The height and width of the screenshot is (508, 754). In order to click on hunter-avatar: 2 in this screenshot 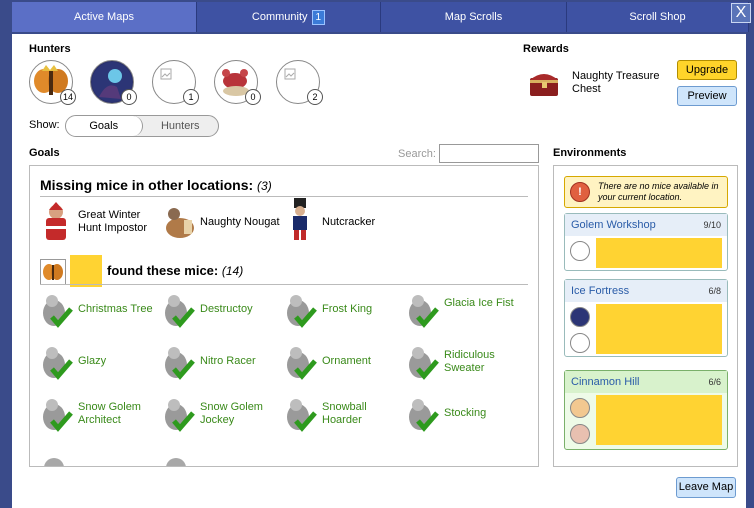, I will do `click(299, 82)`.